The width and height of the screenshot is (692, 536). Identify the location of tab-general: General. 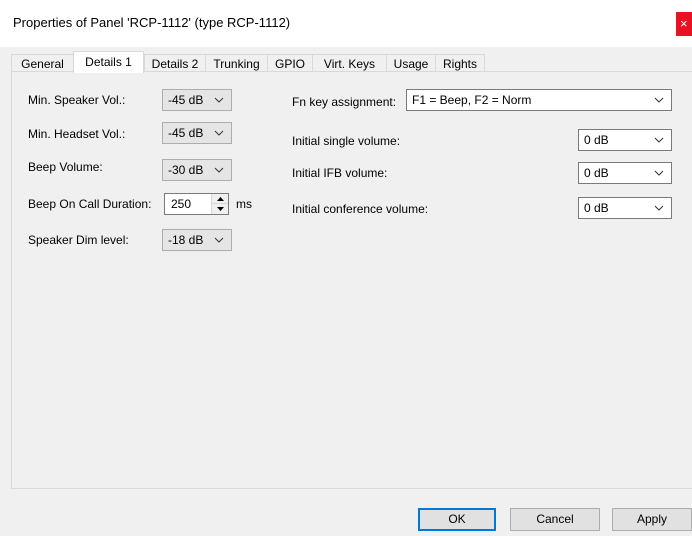
(42, 63).